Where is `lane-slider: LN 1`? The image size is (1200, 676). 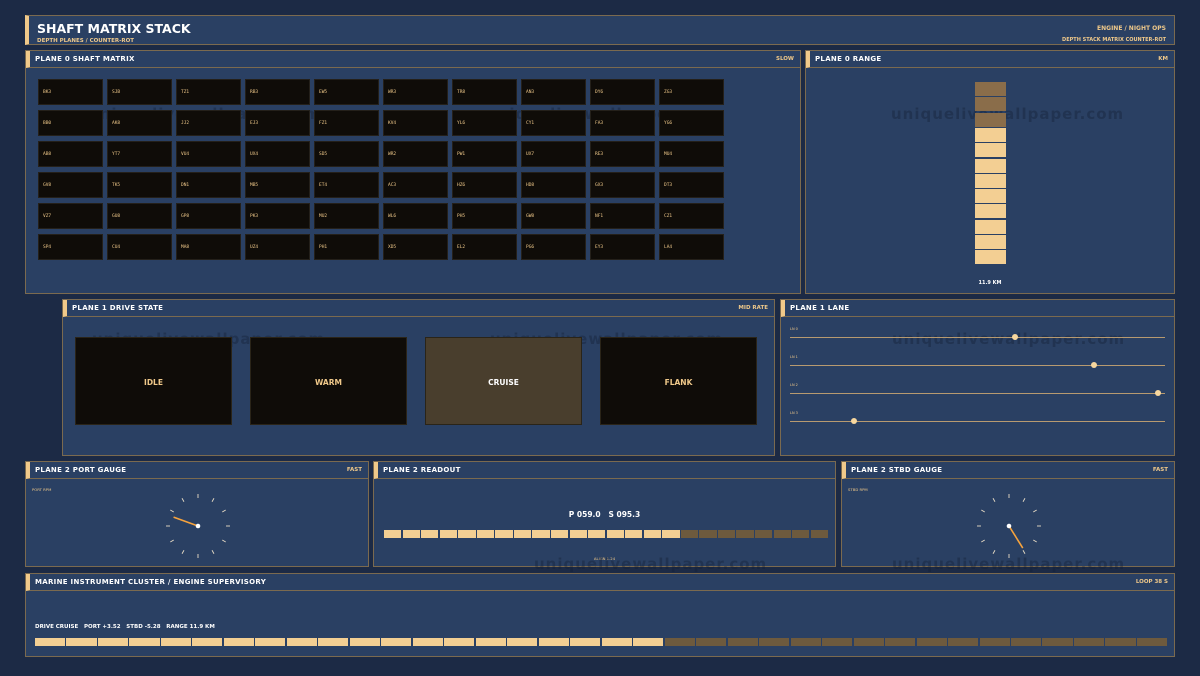 lane-slider: LN 1 is located at coordinates (977, 363).